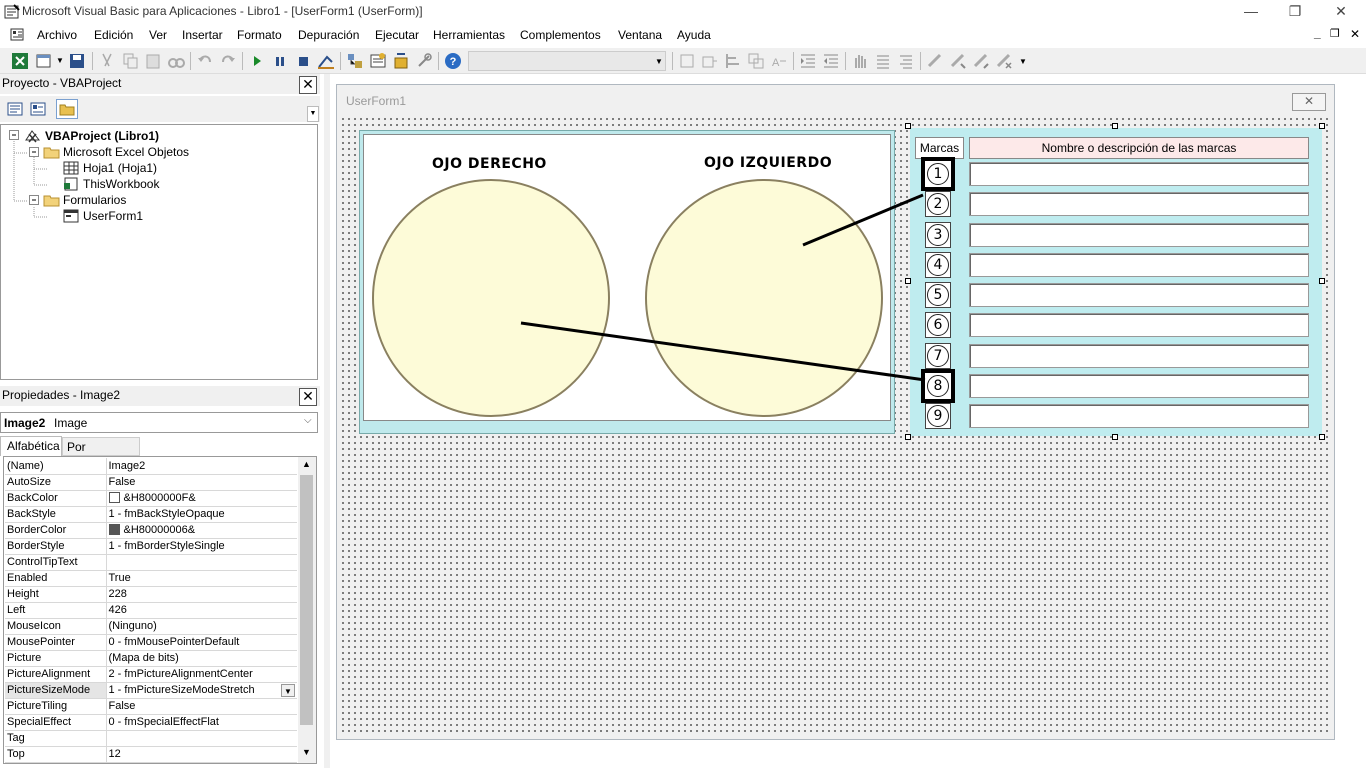 The width and height of the screenshot is (1366, 768). I want to click on mark-7-number: 7, so click(938, 356).